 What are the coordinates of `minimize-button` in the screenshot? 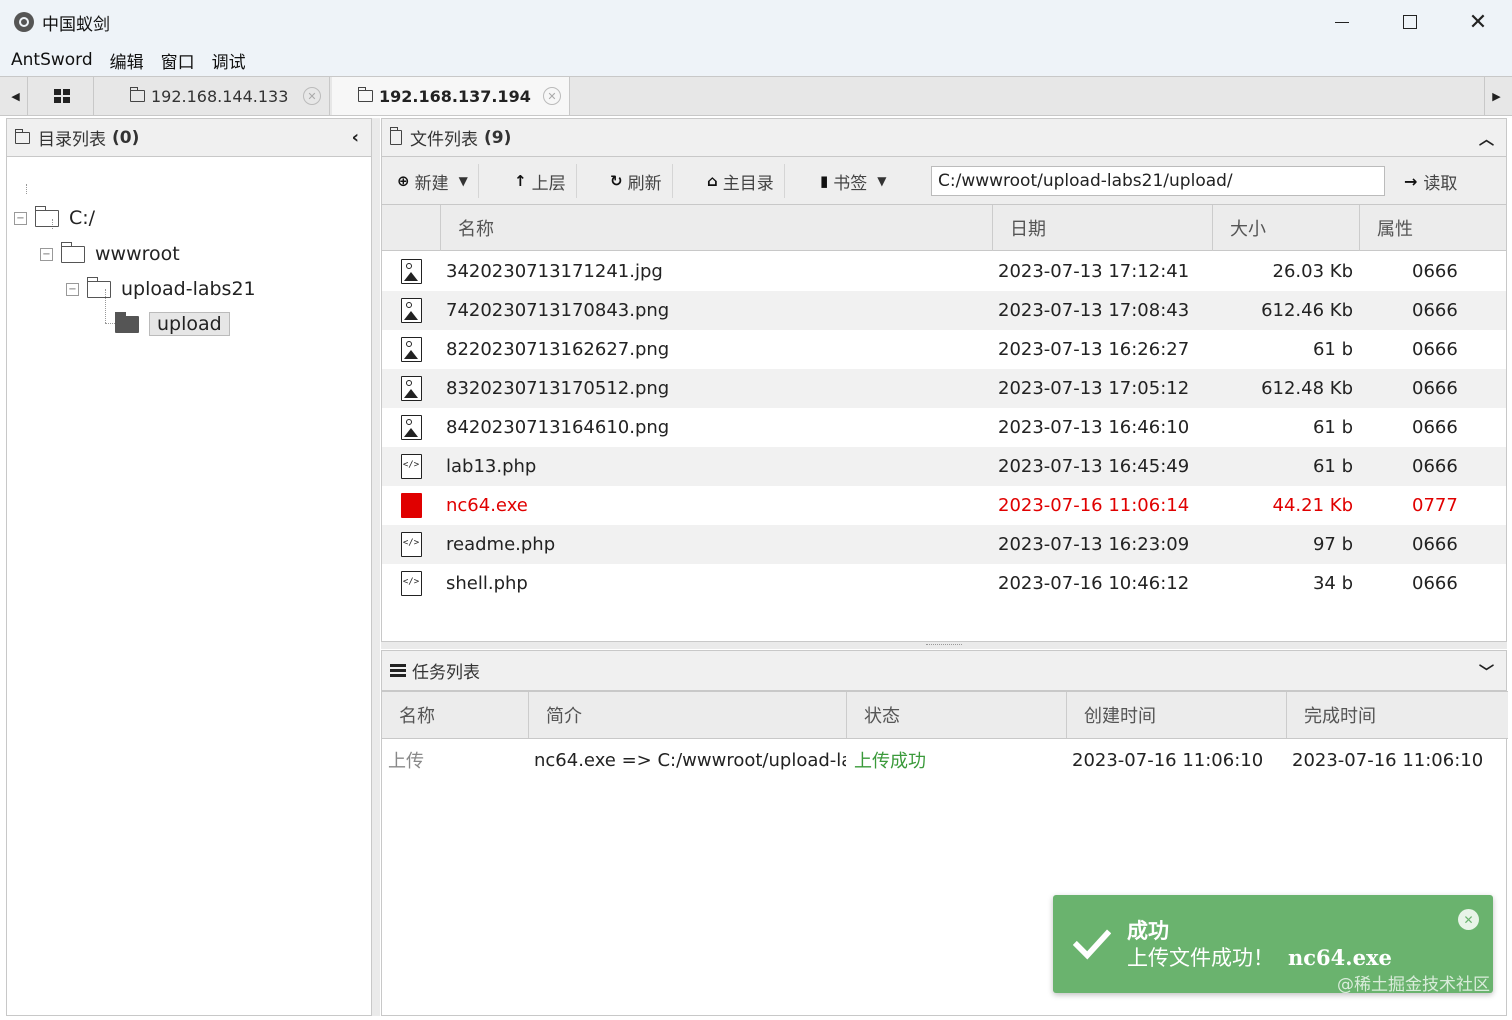 It's located at (1342, 22).